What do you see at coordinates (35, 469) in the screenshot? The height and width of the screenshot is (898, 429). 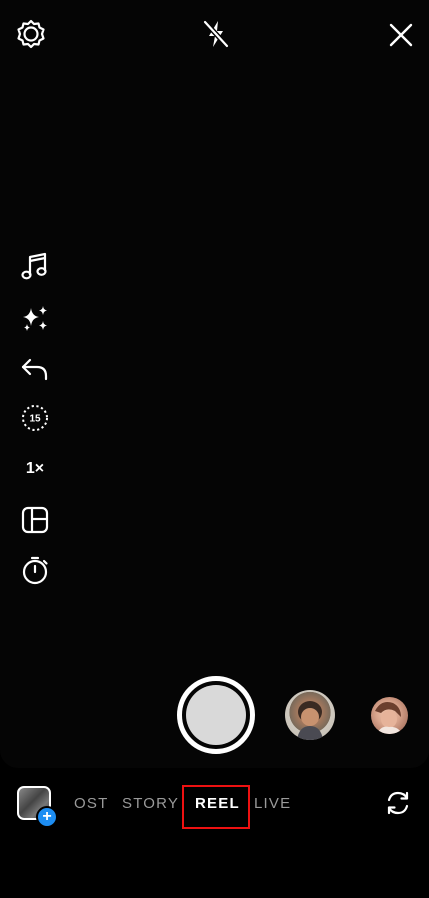 I see `speed-label: 1×` at bounding box center [35, 469].